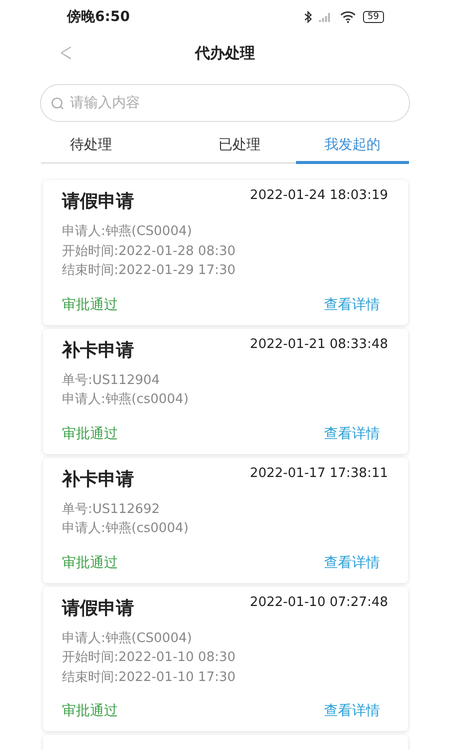 This screenshot has width=450, height=750. What do you see at coordinates (225, 251) in the screenshot?
I see `card-field: 开始时间:2022-01-28 08:30` at bounding box center [225, 251].